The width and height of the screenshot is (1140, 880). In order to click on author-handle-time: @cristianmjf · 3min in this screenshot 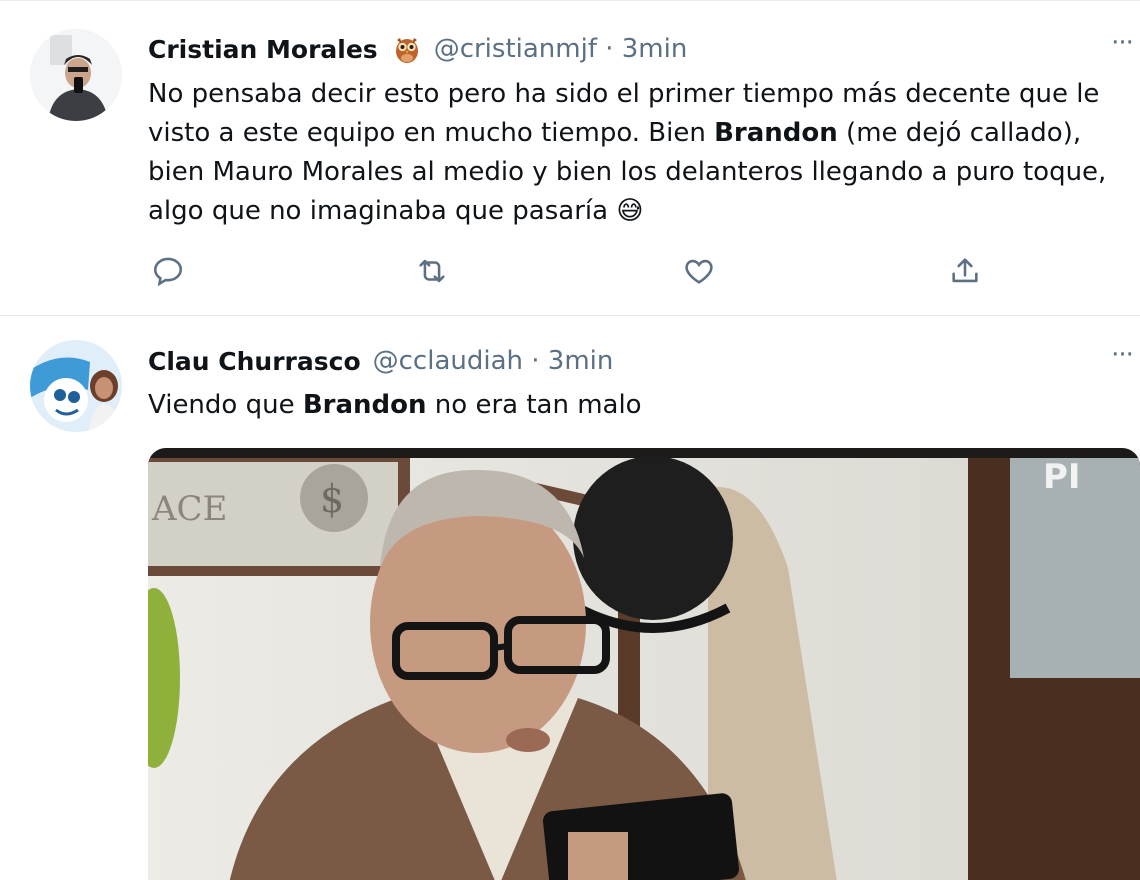, I will do `click(561, 49)`.